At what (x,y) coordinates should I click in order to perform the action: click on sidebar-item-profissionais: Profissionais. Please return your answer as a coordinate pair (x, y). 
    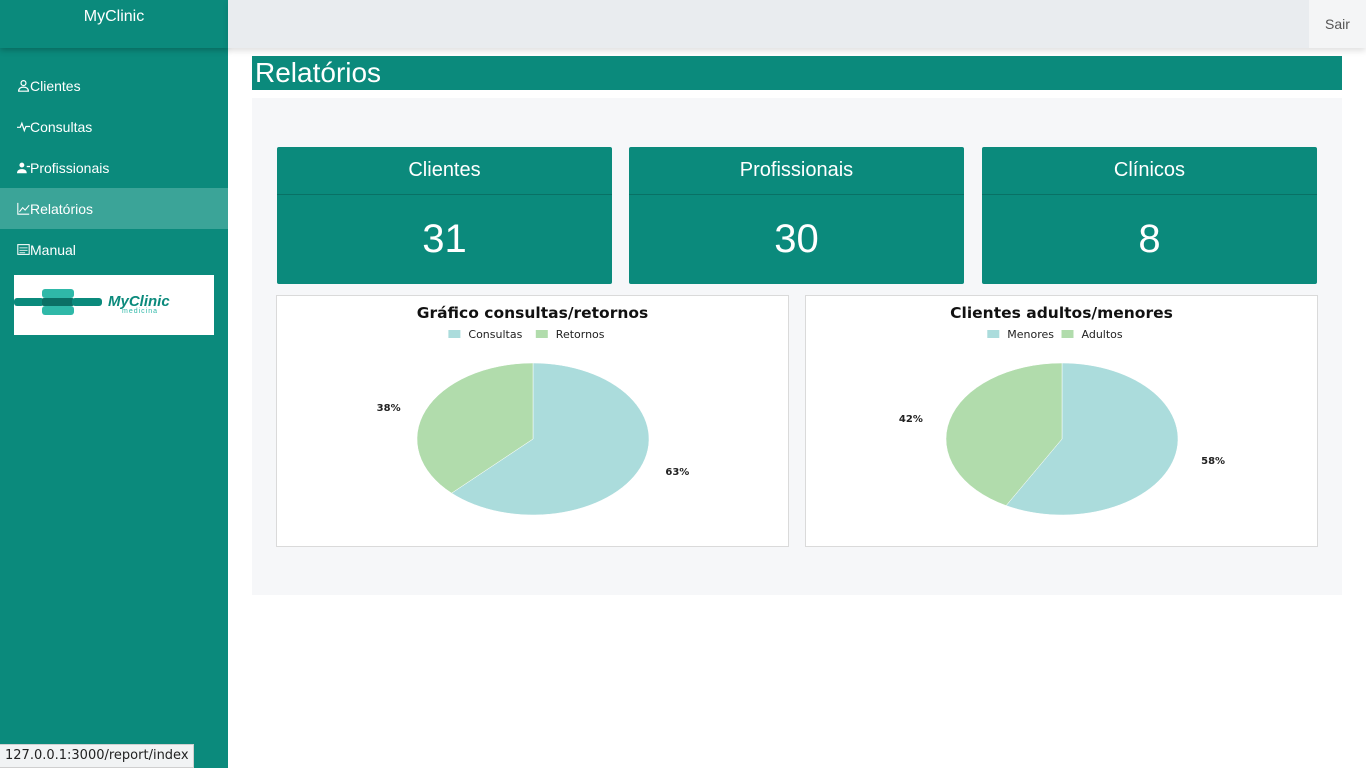
    Looking at the image, I should click on (114, 167).